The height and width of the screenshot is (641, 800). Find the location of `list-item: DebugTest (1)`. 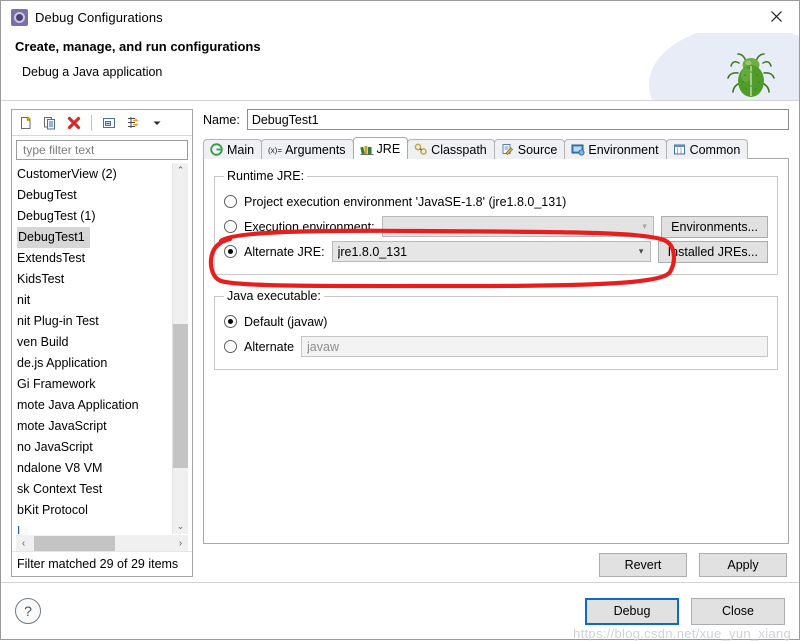

list-item: DebugTest (1) is located at coordinates (94, 216).